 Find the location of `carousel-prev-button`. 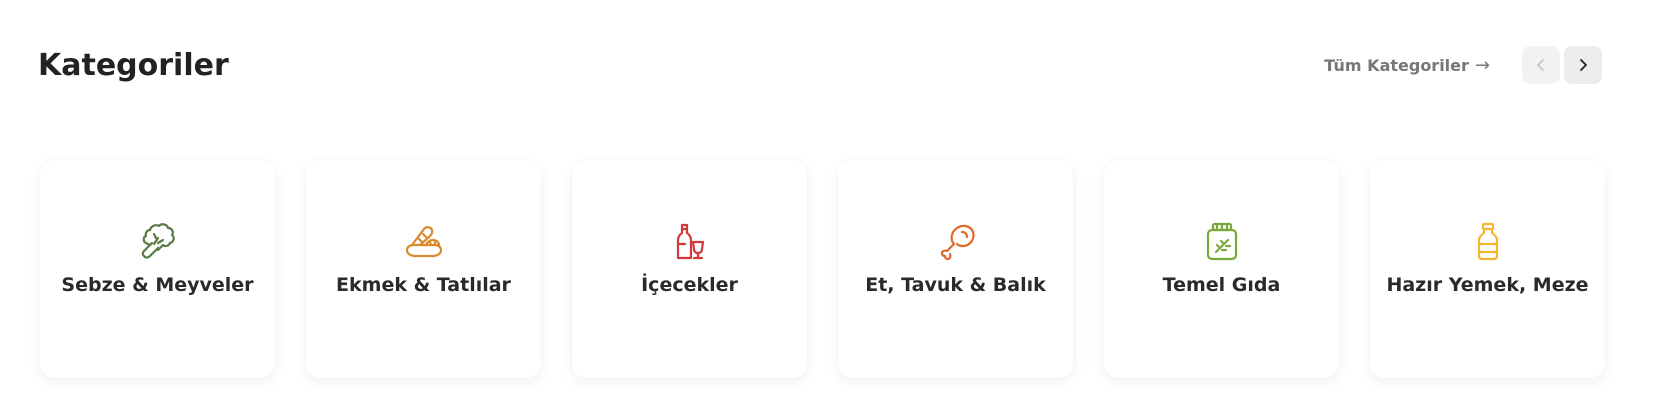

carousel-prev-button is located at coordinates (1541, 65).